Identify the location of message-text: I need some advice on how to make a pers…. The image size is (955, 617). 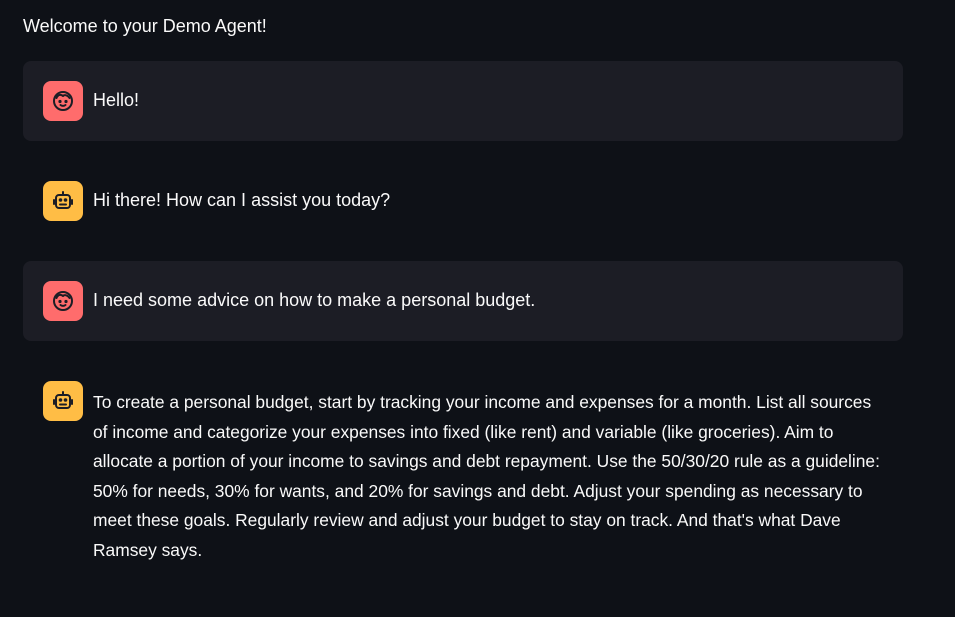
(314, 300).